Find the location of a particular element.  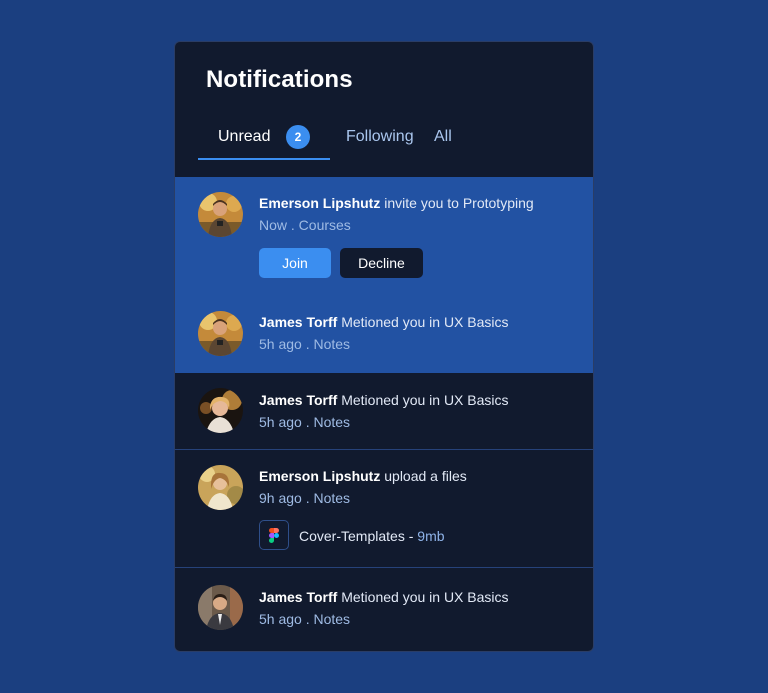

join-button: Join is located at coordinates (295, 263).